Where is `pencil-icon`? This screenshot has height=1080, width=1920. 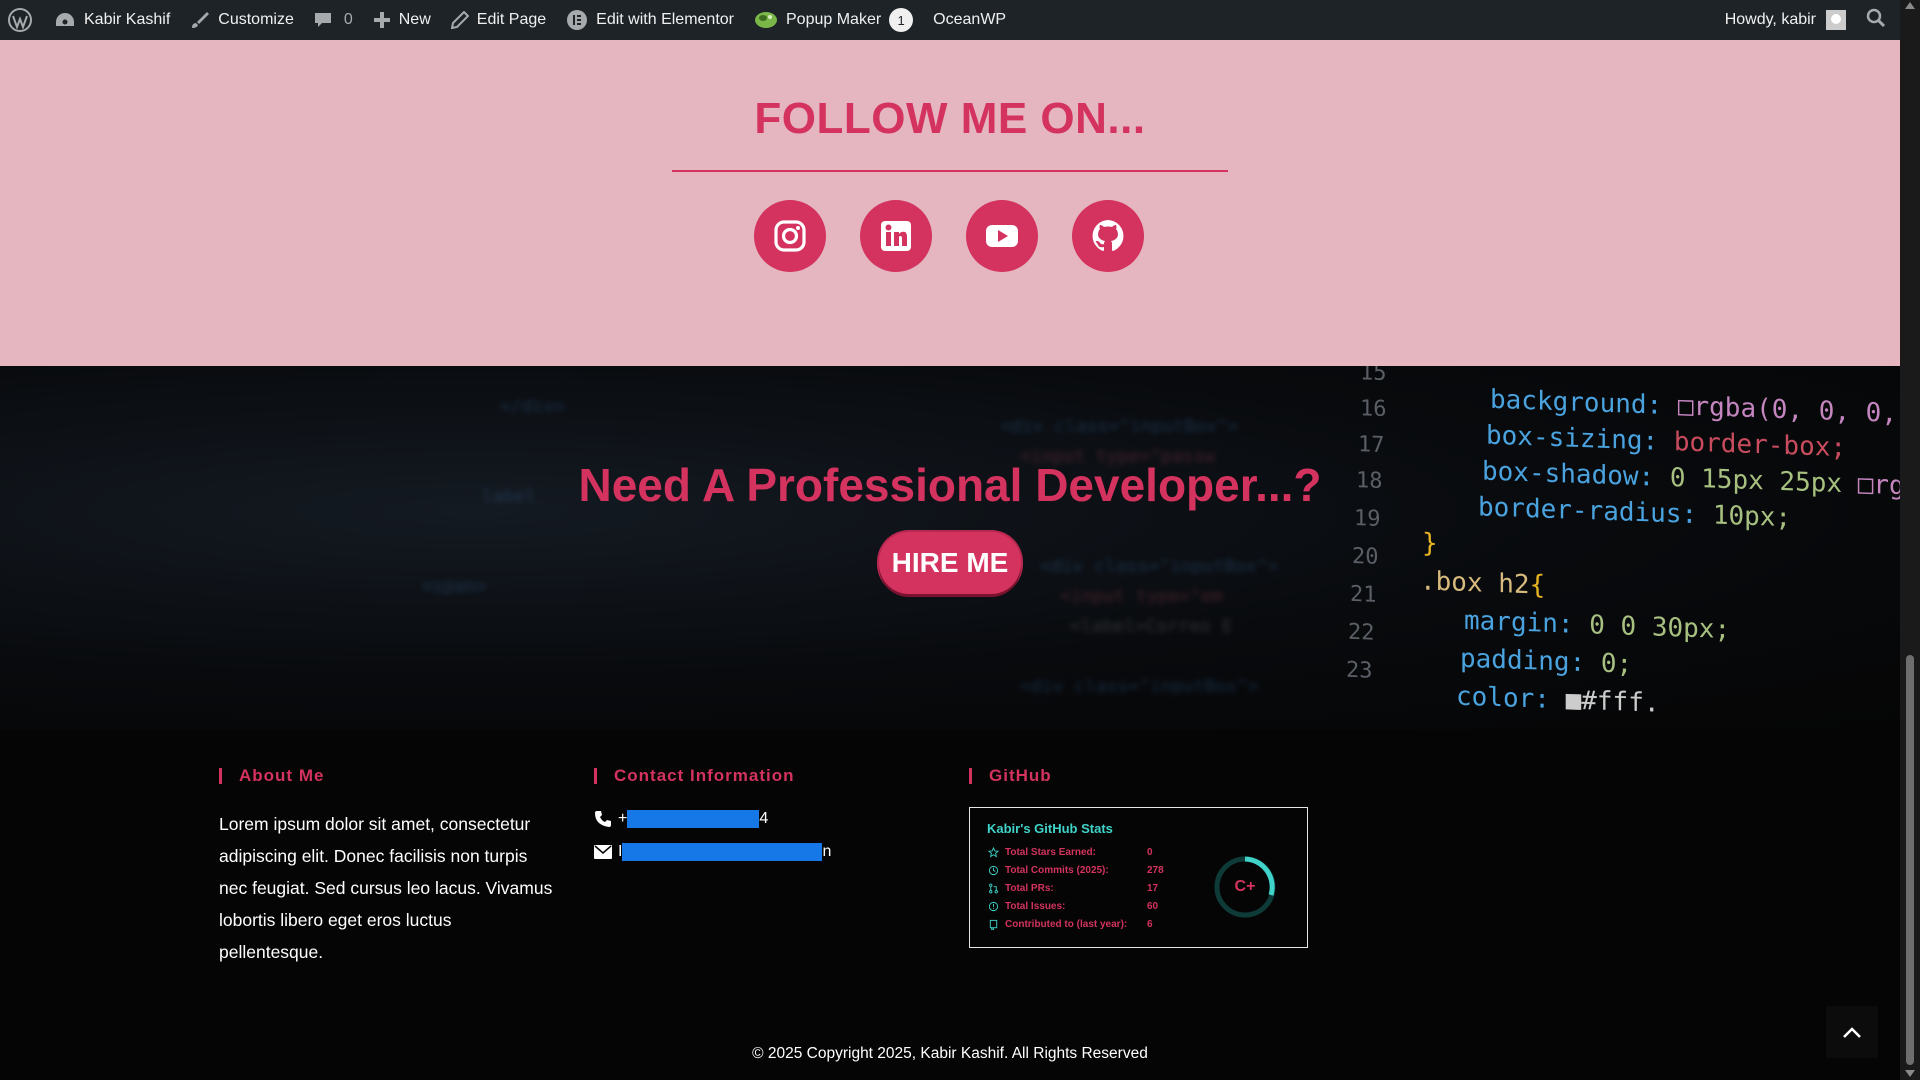
pencil-icon is located at coordinates (459, 20).